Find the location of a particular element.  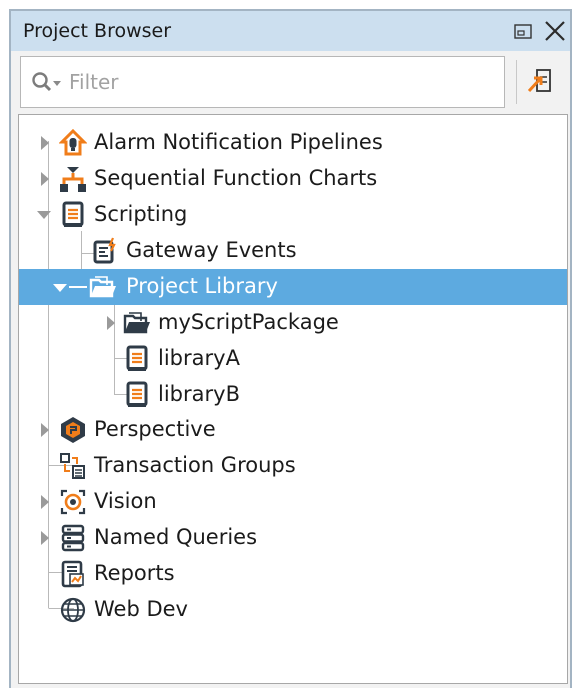

tree-item-label: Named Queries is located at coordinates (176, 537).